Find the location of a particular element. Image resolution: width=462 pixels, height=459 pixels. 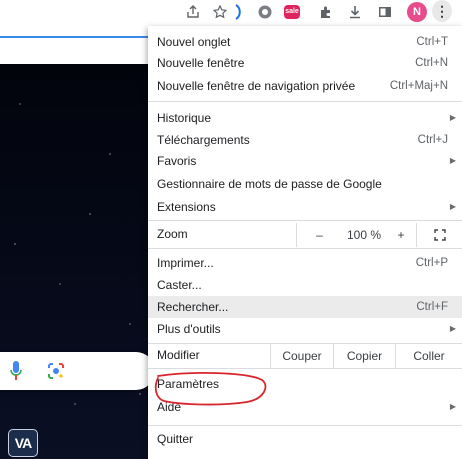

paste-label: Coller is located at coordinates (429, 356).